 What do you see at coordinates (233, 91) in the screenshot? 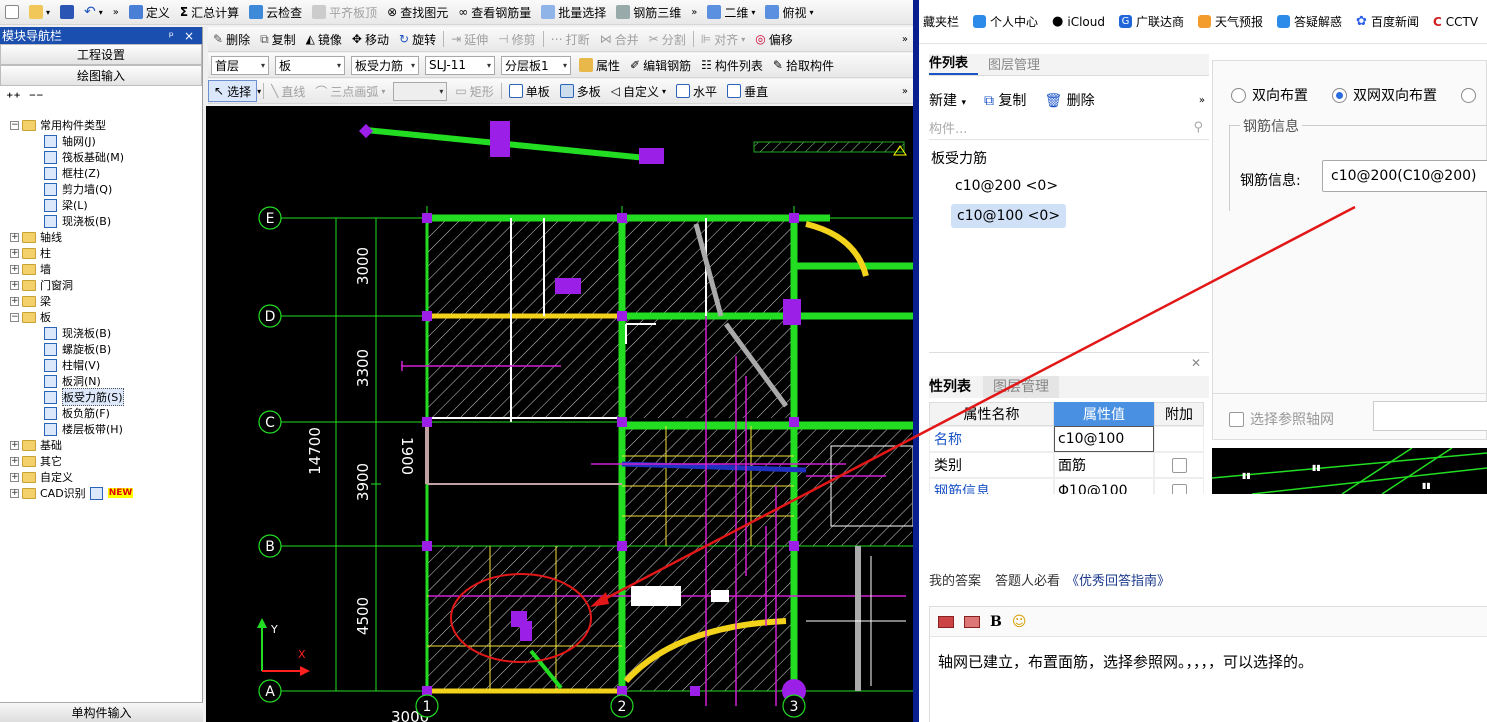
I see `select-button: ↖ 选择` at bounding box center [233, 91].